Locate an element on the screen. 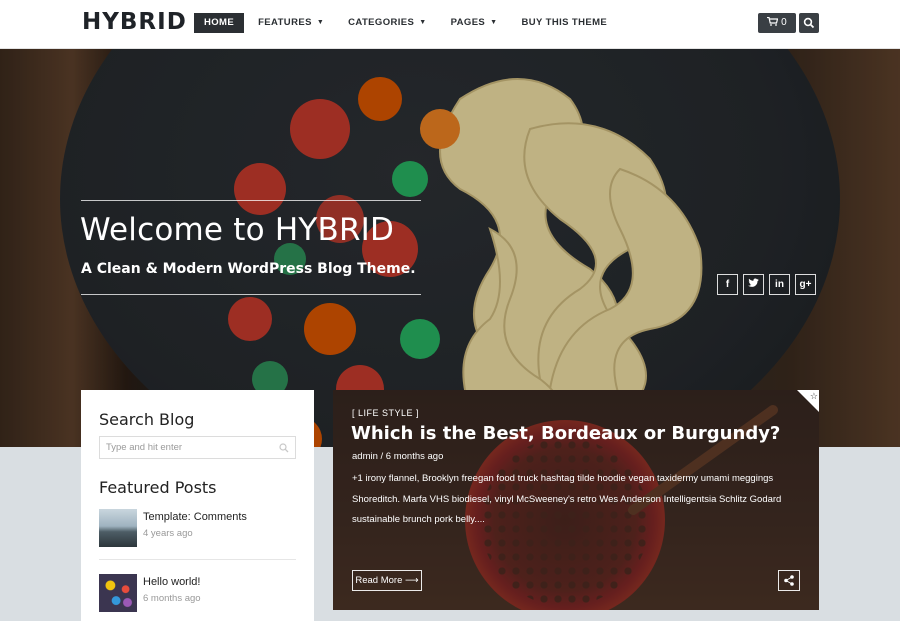 The image size is (900, 621). site-logo: HYBRID is located at coordinates (134, 22).